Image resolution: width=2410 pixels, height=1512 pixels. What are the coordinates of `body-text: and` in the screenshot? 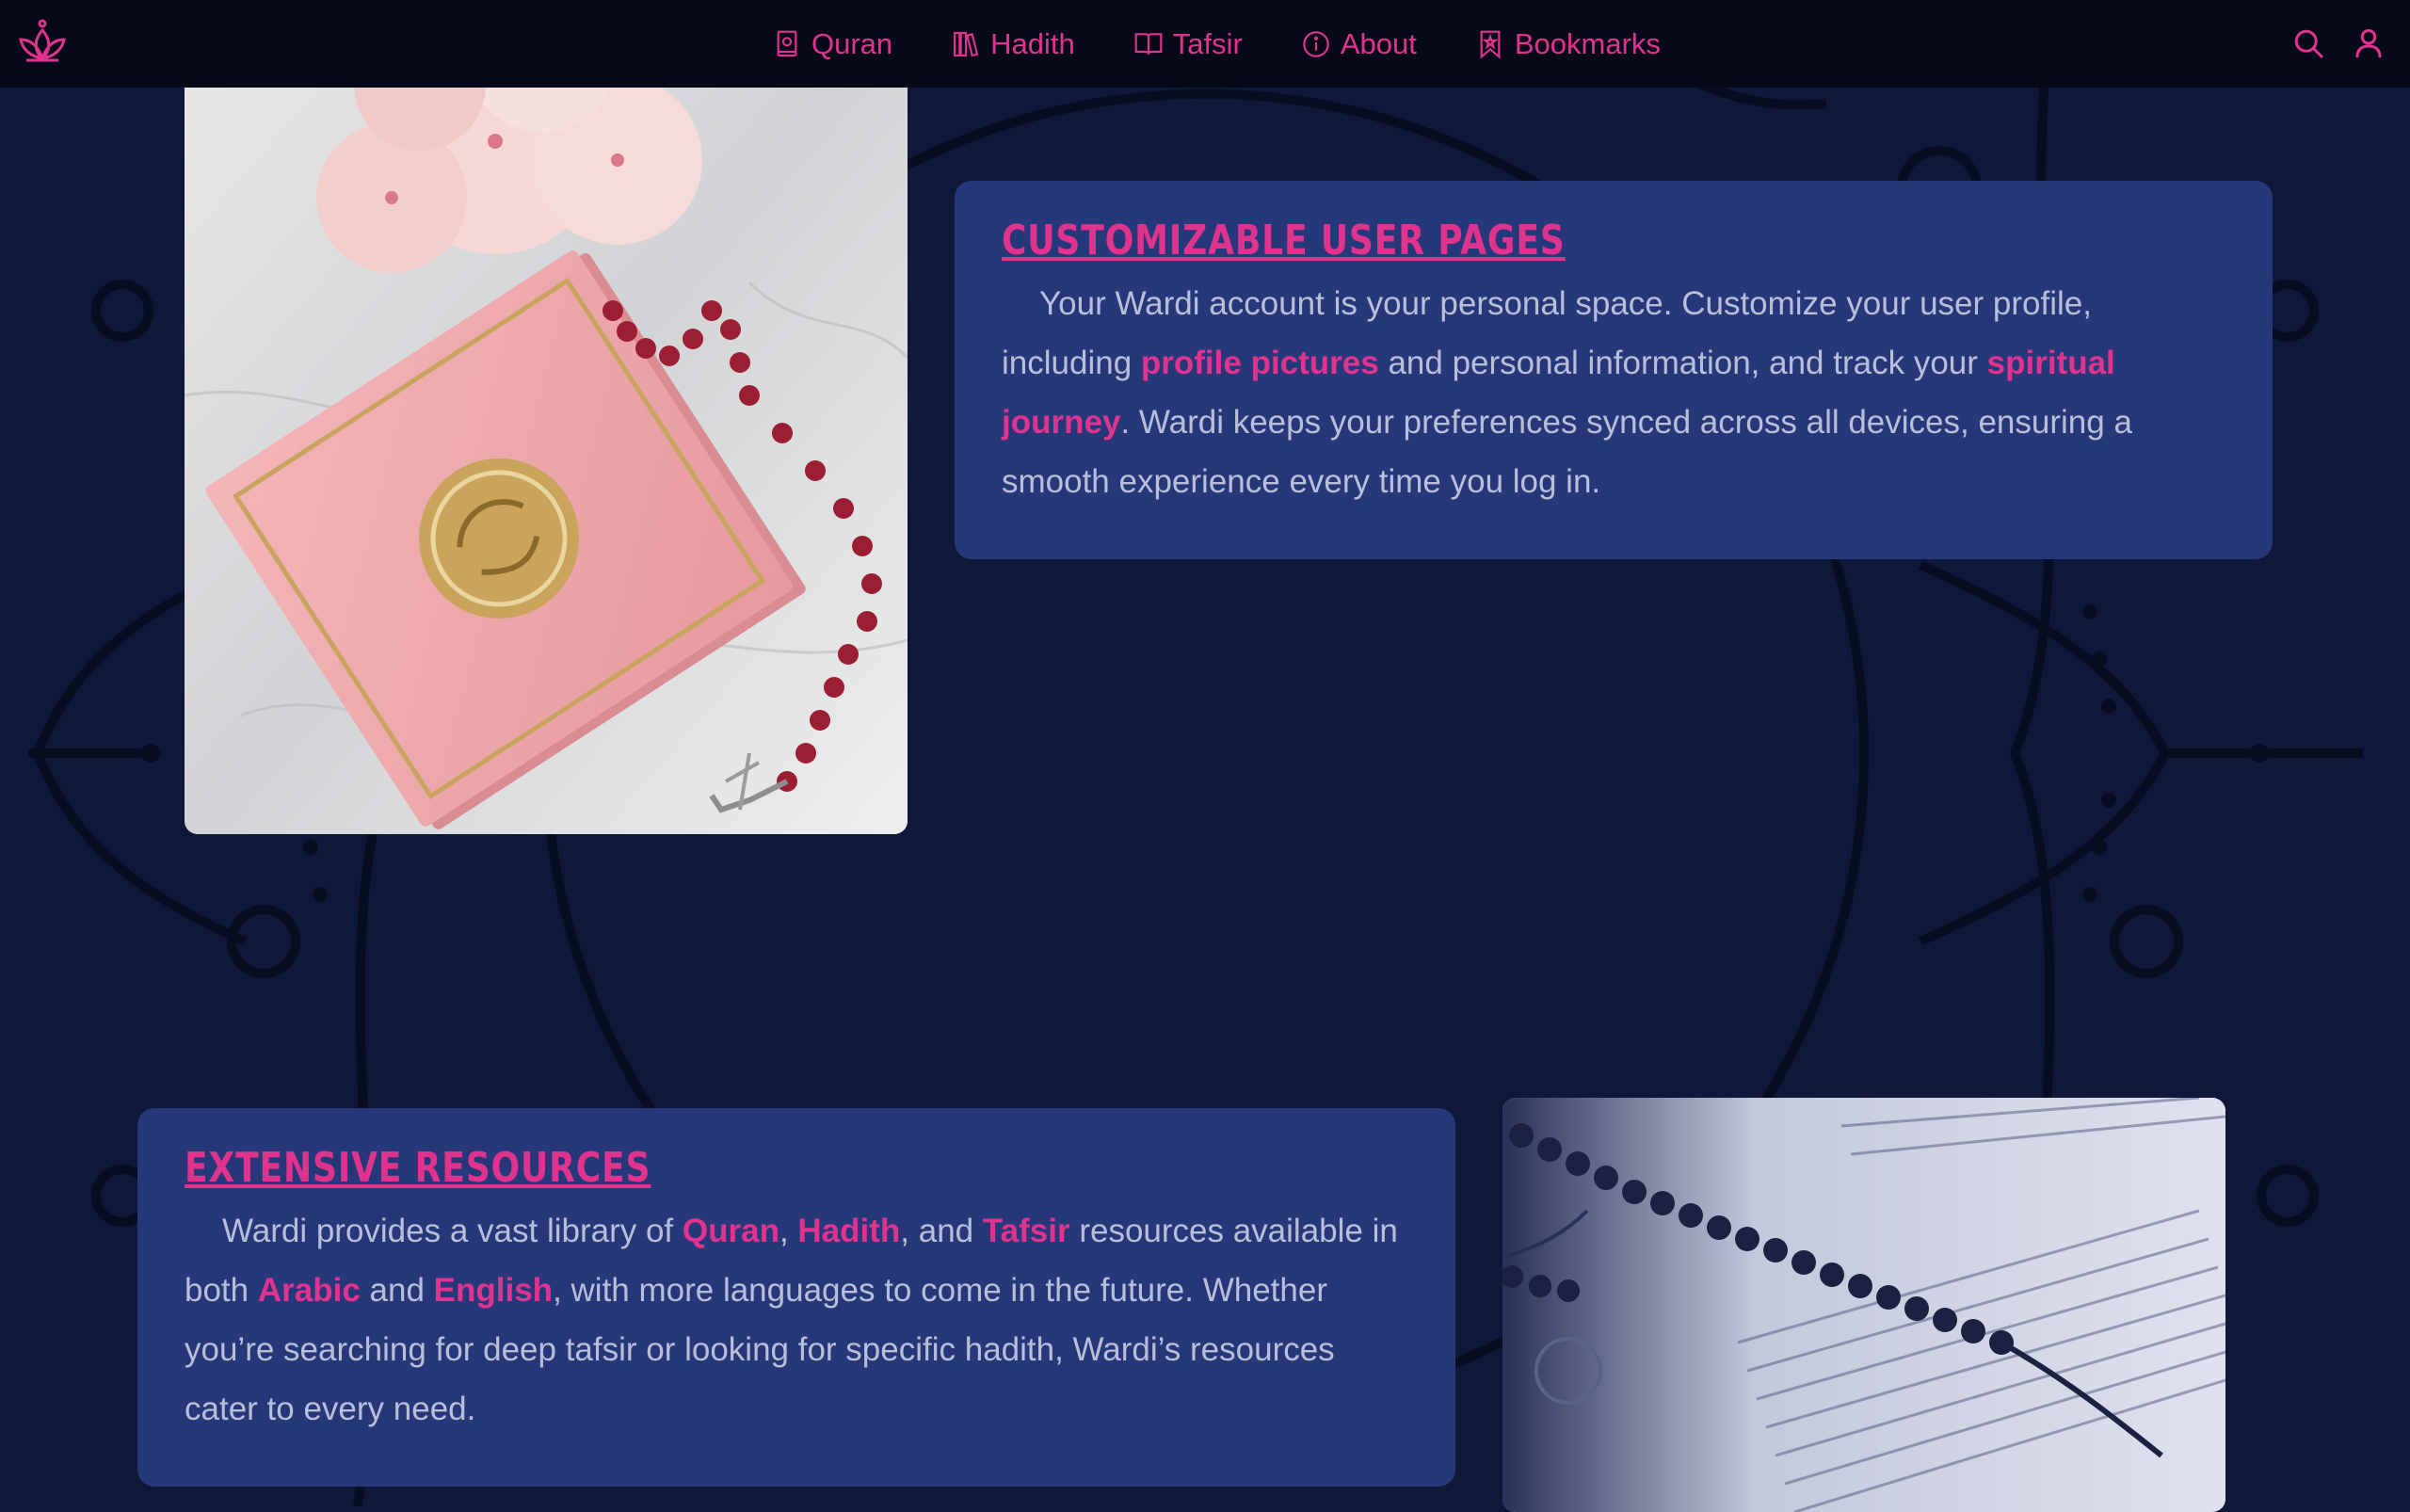 It's located at (397, 1290).